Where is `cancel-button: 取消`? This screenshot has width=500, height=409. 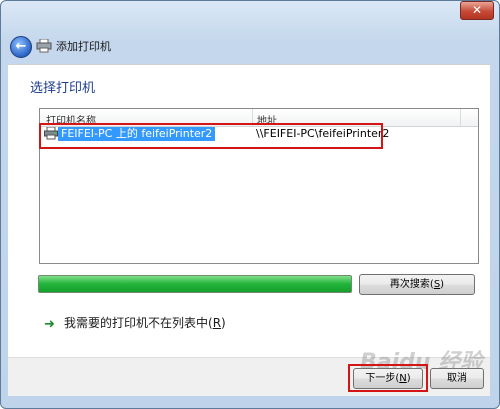 cancel-button: 取消 is located at coordinates (457, 378).